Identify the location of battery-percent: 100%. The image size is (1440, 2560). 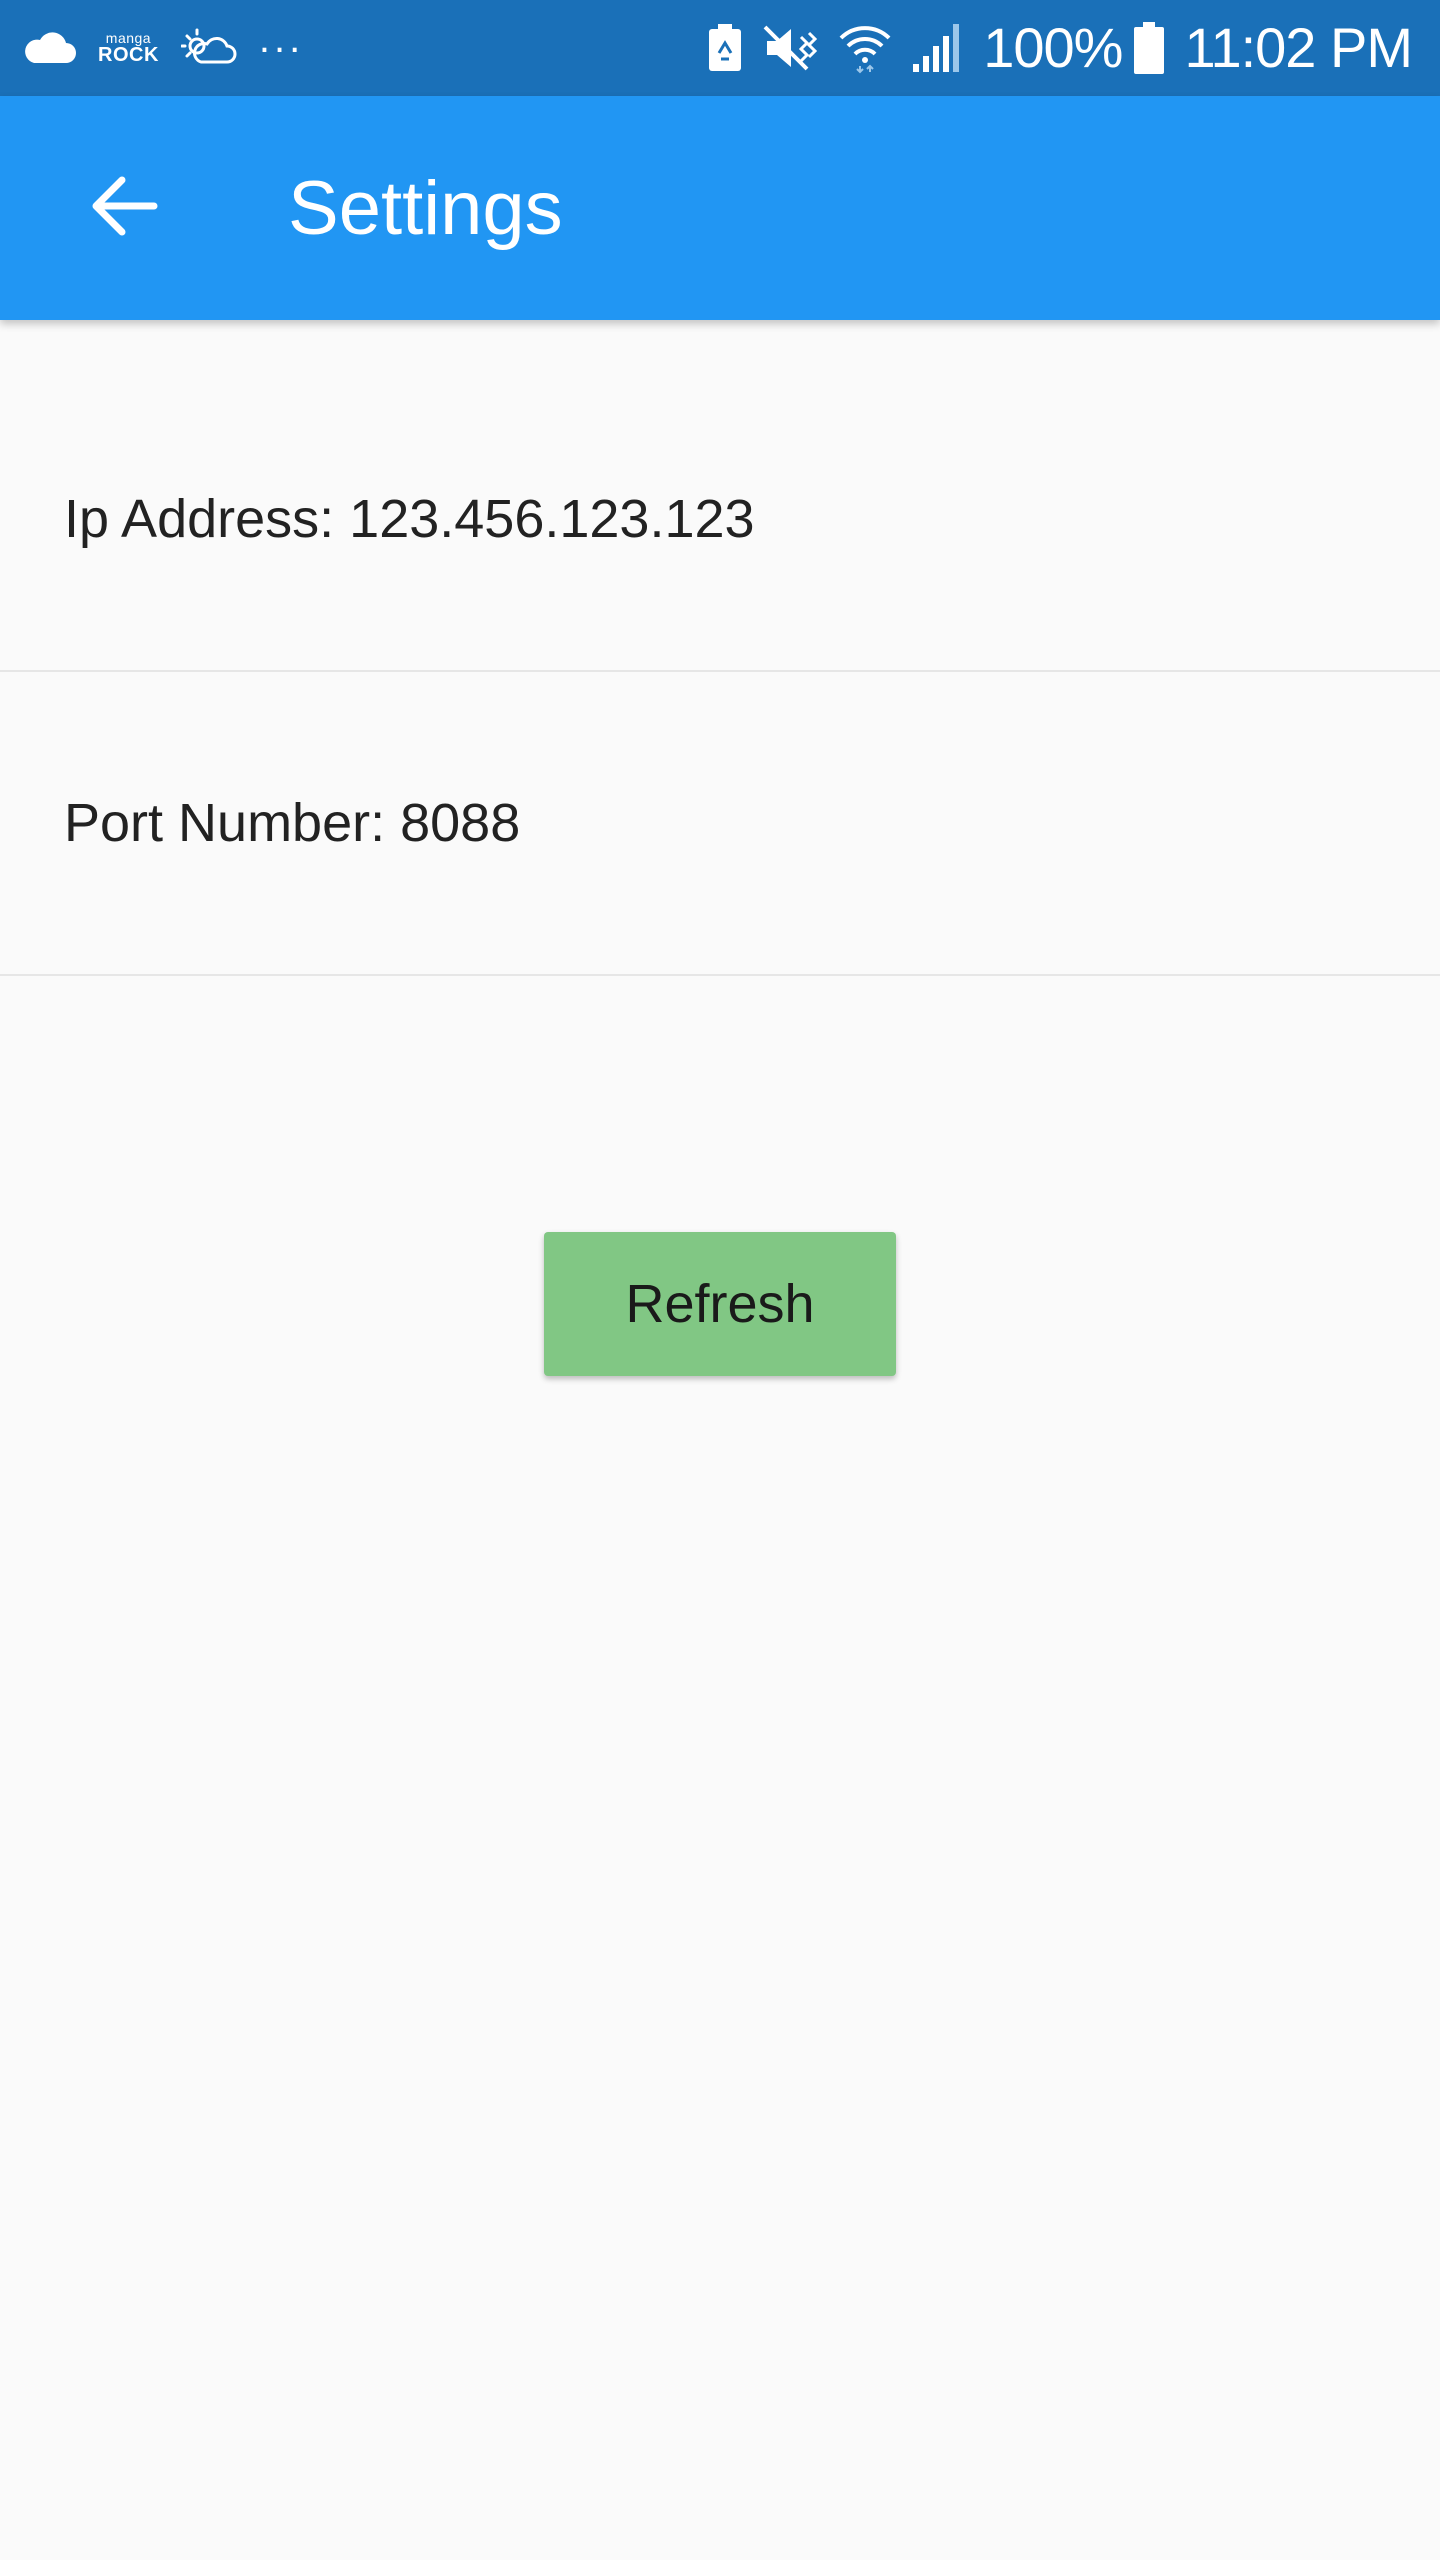
(1053, 47).